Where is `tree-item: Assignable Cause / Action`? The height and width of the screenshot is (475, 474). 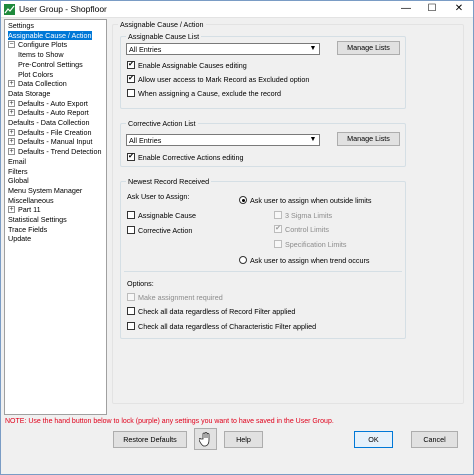 tree-item: Assignable Cause / Action is located at coordinates (50, 35).